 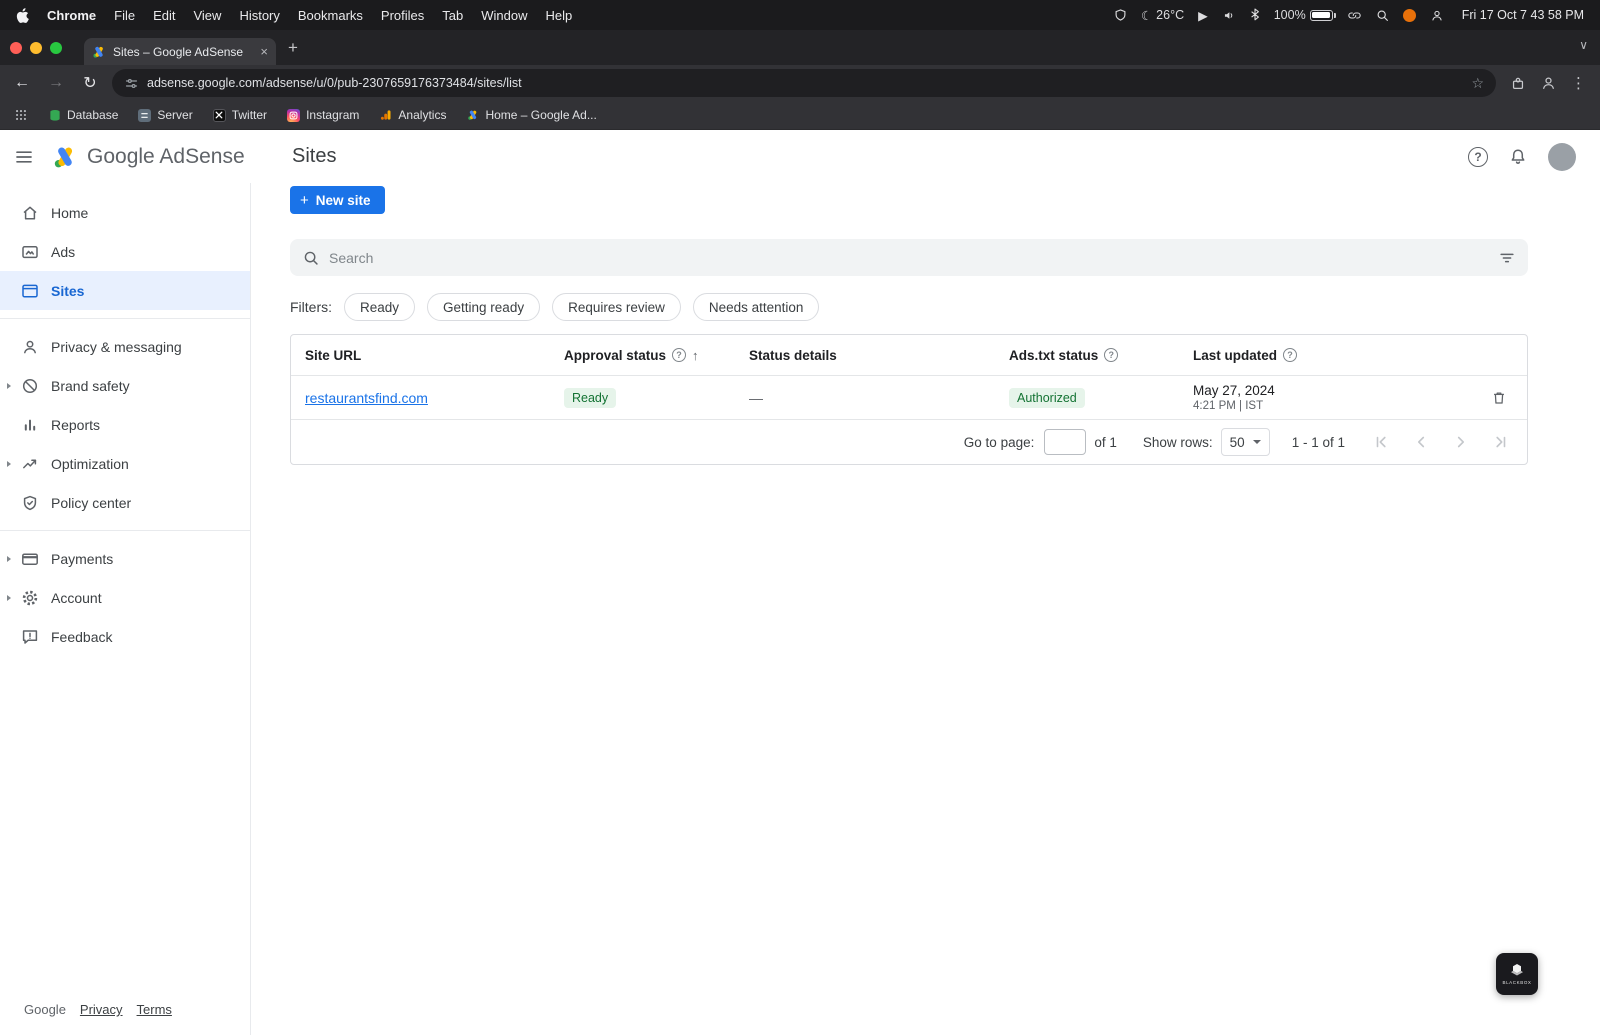 I want to click on sidebar-footer: Google Privacy Terms, so click(x=125, y=1018).